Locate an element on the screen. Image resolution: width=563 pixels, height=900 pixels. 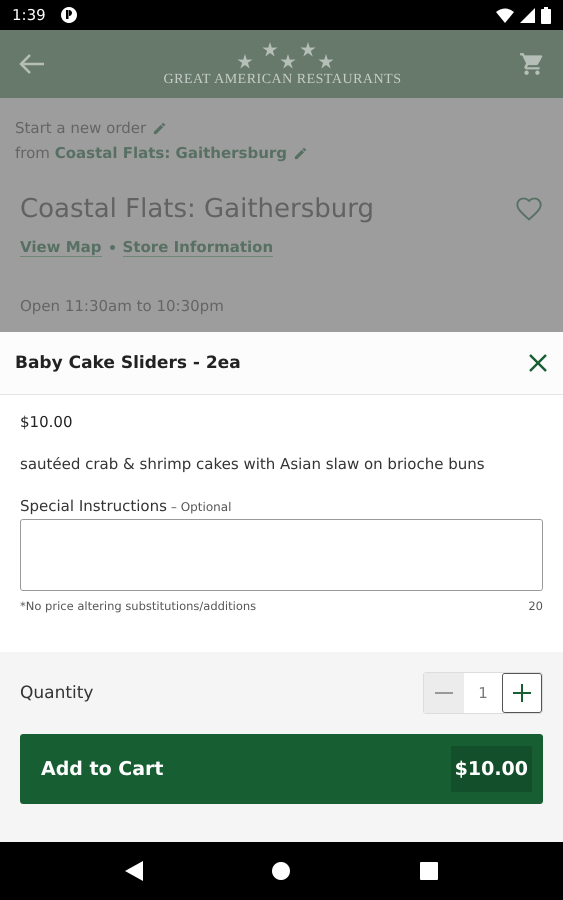
cart-total: $10.00 is located at coordinates (491, 769).